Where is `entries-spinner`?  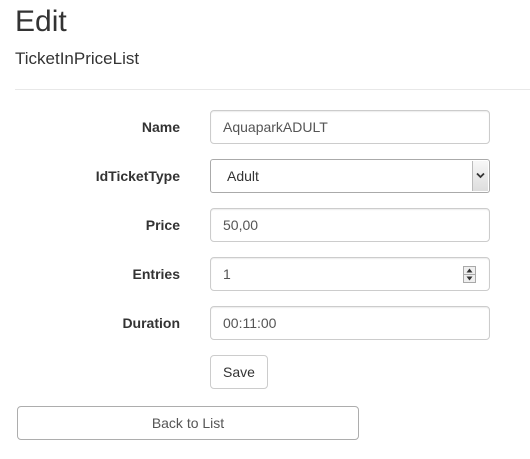 entries-spinner is located at coordinates (469, 274).